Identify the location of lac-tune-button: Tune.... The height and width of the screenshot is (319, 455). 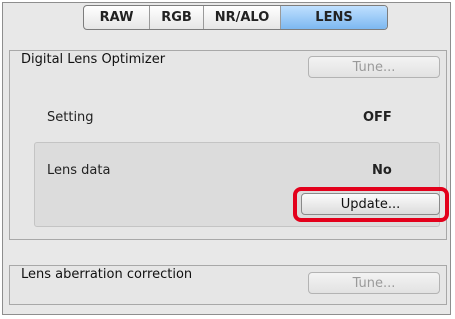
(374, 283).